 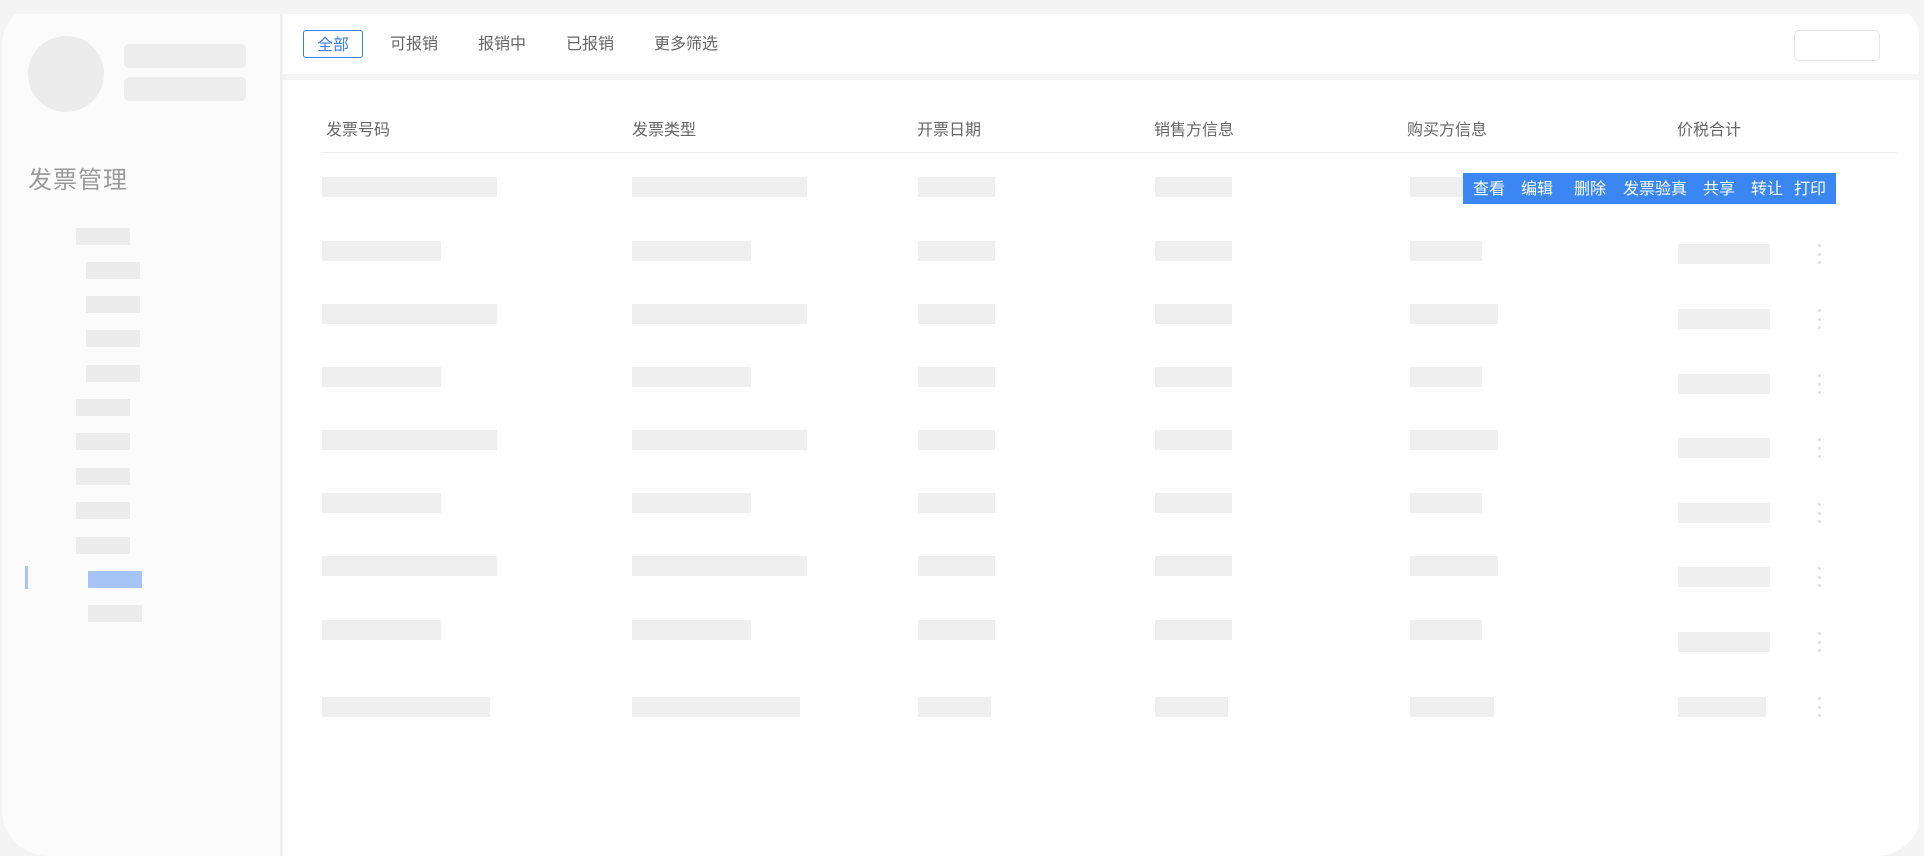 What do you see at coordinates (1447, 129) in the screenshot?
I see `column-header-buyer-info: 购买方信息` at bounding box center [1447, 129].